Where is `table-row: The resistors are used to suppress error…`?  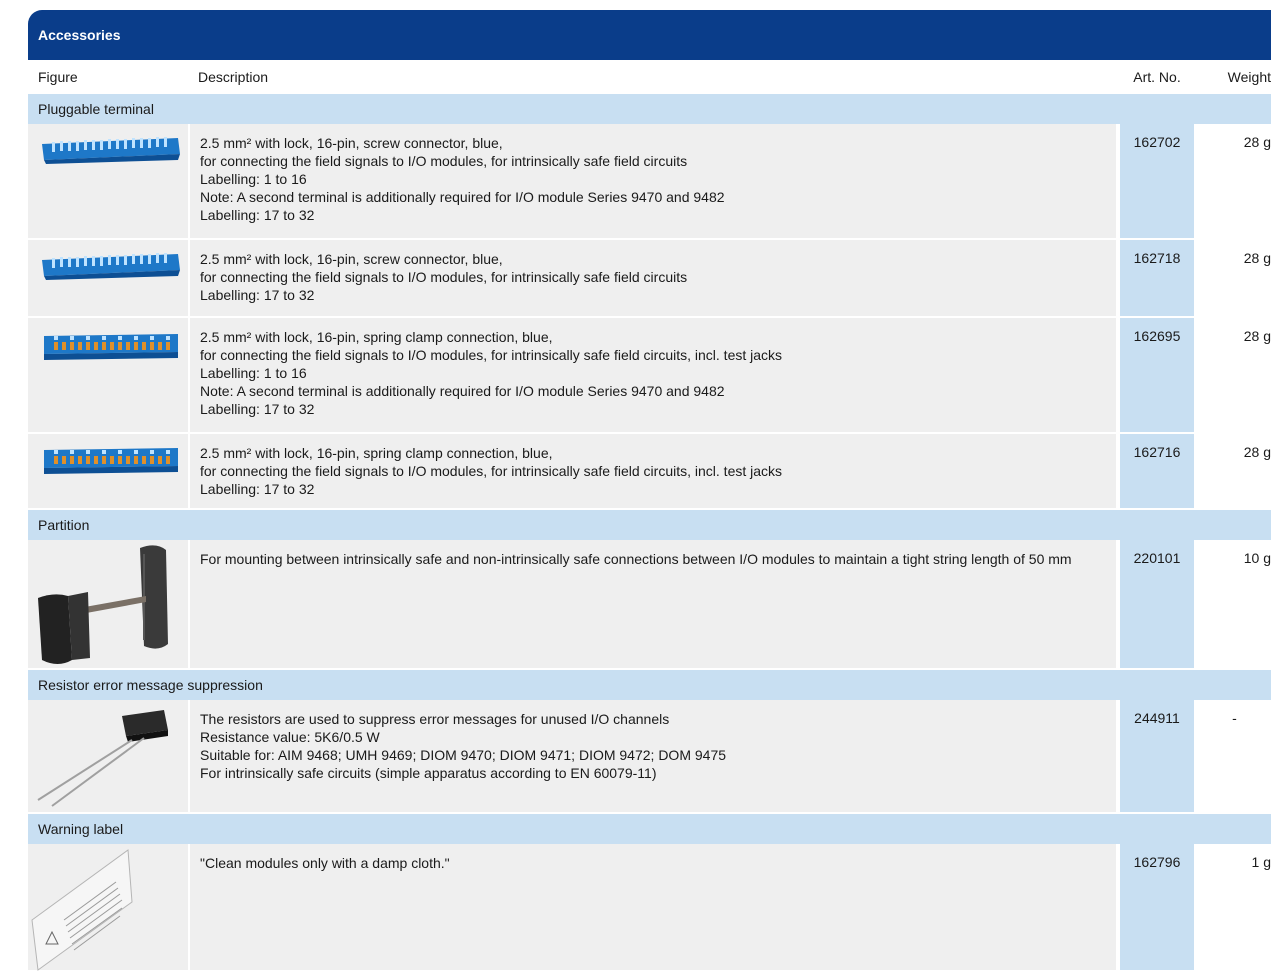 table-row: The resistors are used to suppress error… is located at coordinates (649, 757).